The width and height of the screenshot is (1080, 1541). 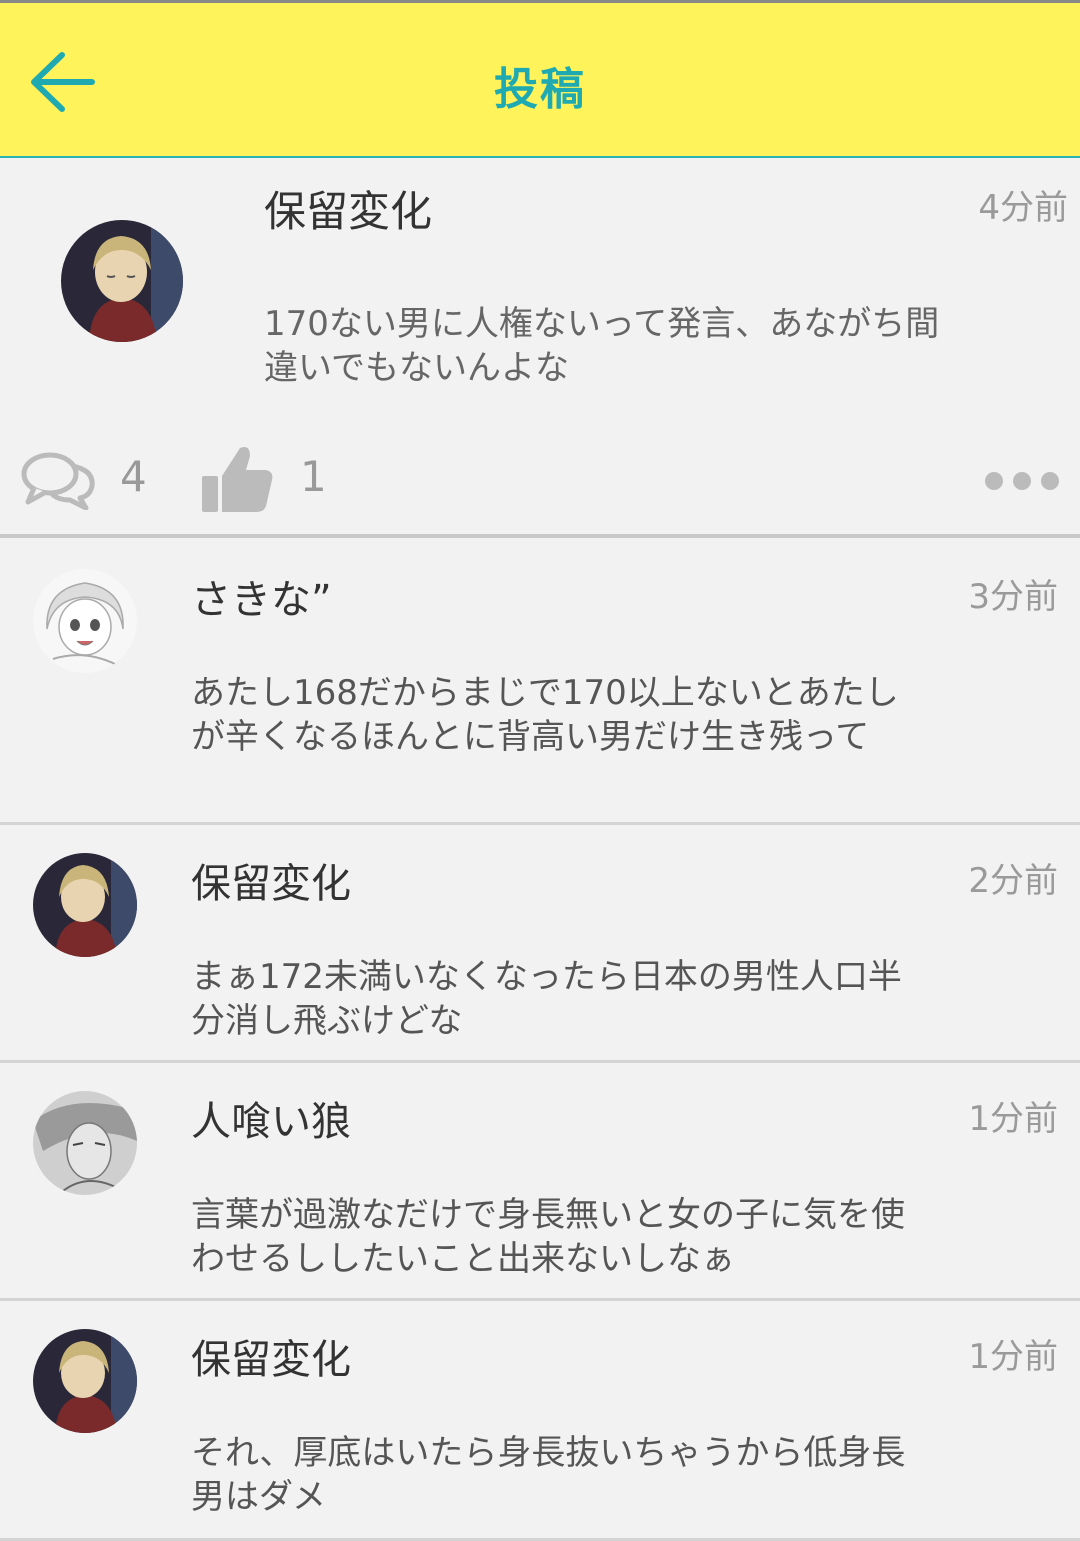 I want to click on like-count: 1, so click(x=313, y=476).